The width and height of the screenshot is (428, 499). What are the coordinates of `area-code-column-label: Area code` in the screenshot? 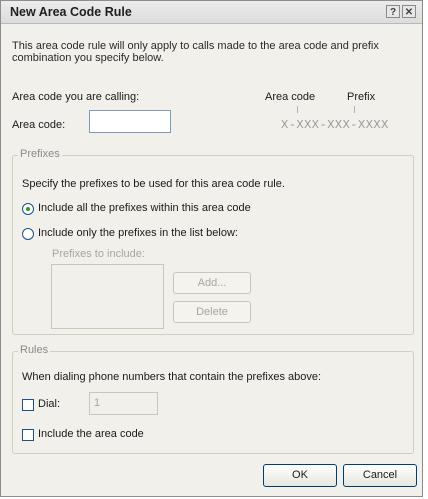 It's located at (290, 97).